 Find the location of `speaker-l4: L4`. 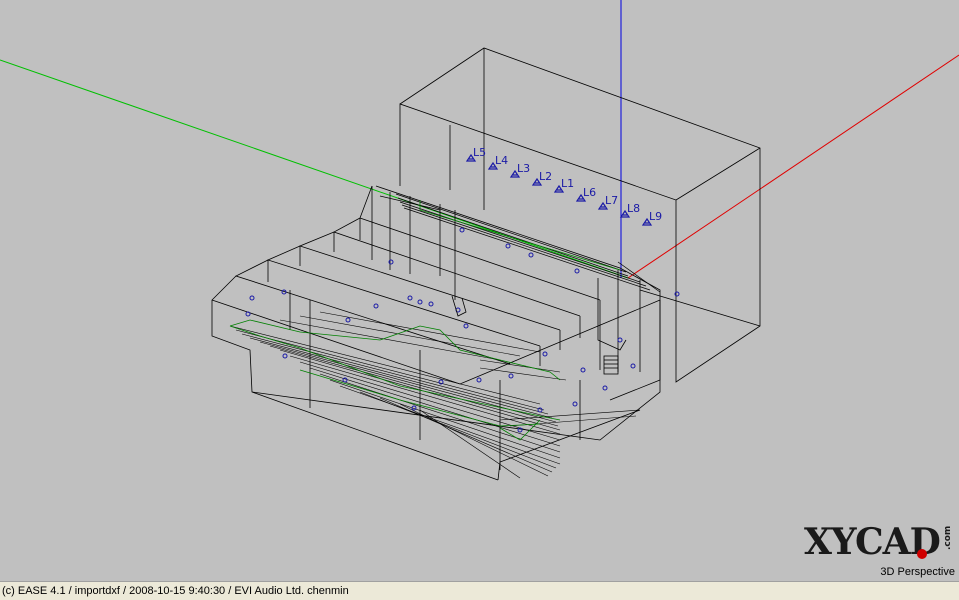

speaker-l4: L4 is located at coordinates (497, 162).